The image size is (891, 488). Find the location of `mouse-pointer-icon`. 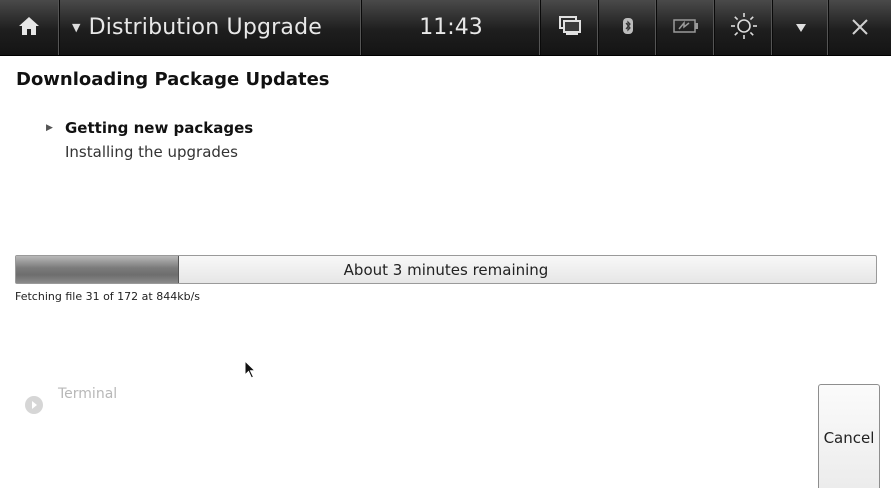

mouse-pointer-icon is located at coordinates (251, 371).